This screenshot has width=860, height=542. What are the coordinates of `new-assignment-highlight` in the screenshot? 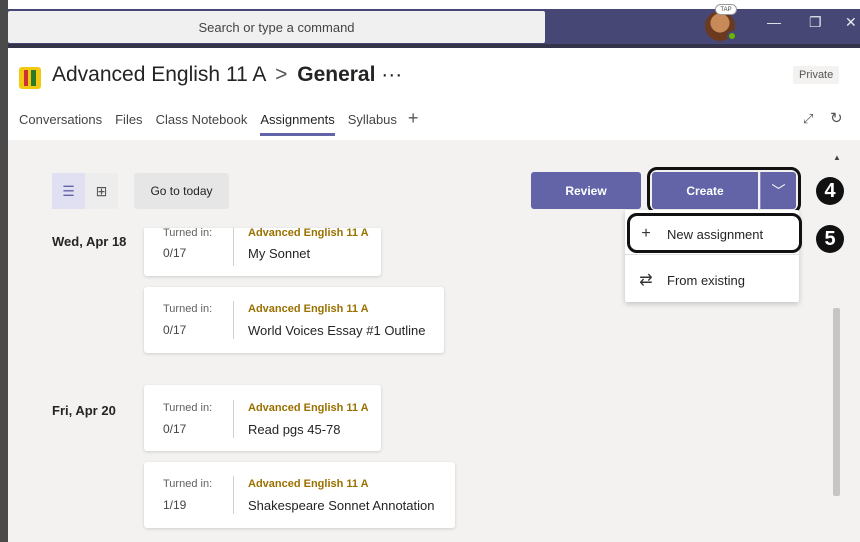 It's located at (714, 233).